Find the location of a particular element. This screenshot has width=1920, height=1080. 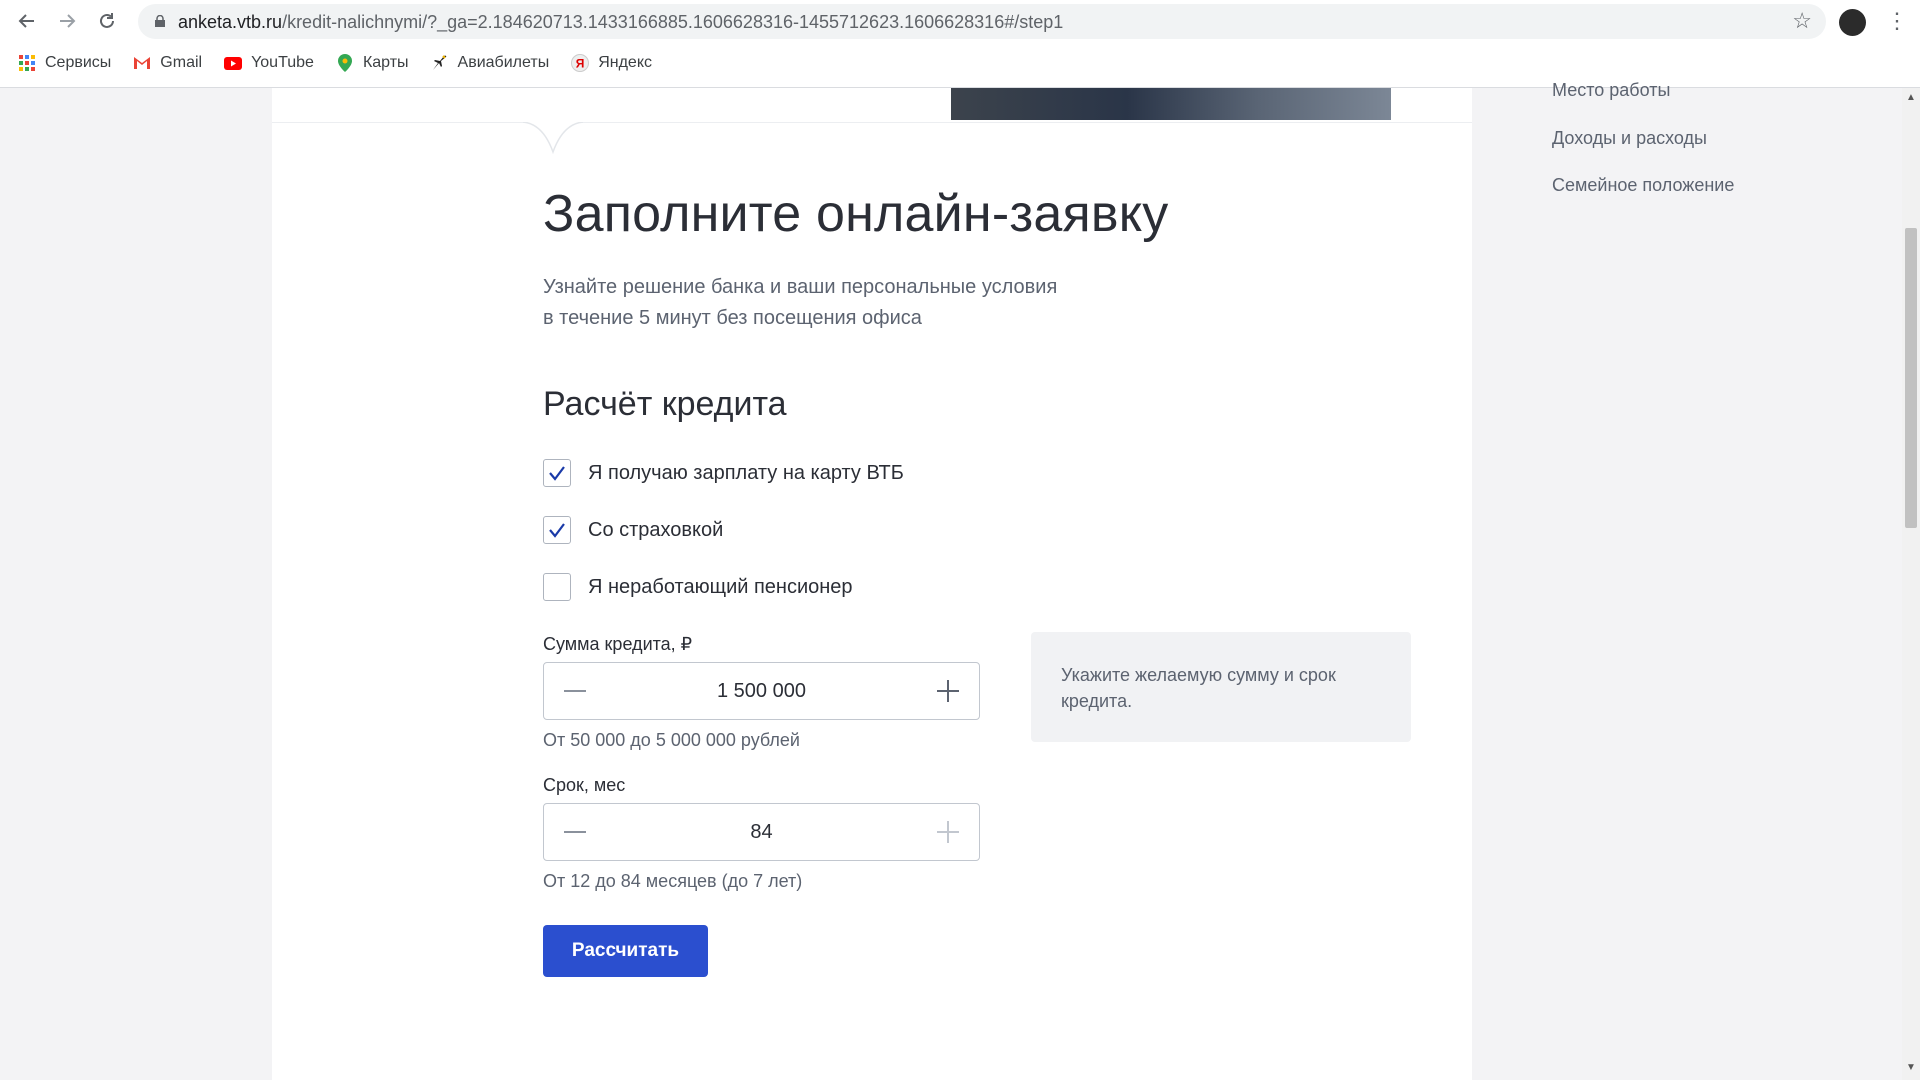

amount-value: 1 500 000 is located at coordinates (761, 691).